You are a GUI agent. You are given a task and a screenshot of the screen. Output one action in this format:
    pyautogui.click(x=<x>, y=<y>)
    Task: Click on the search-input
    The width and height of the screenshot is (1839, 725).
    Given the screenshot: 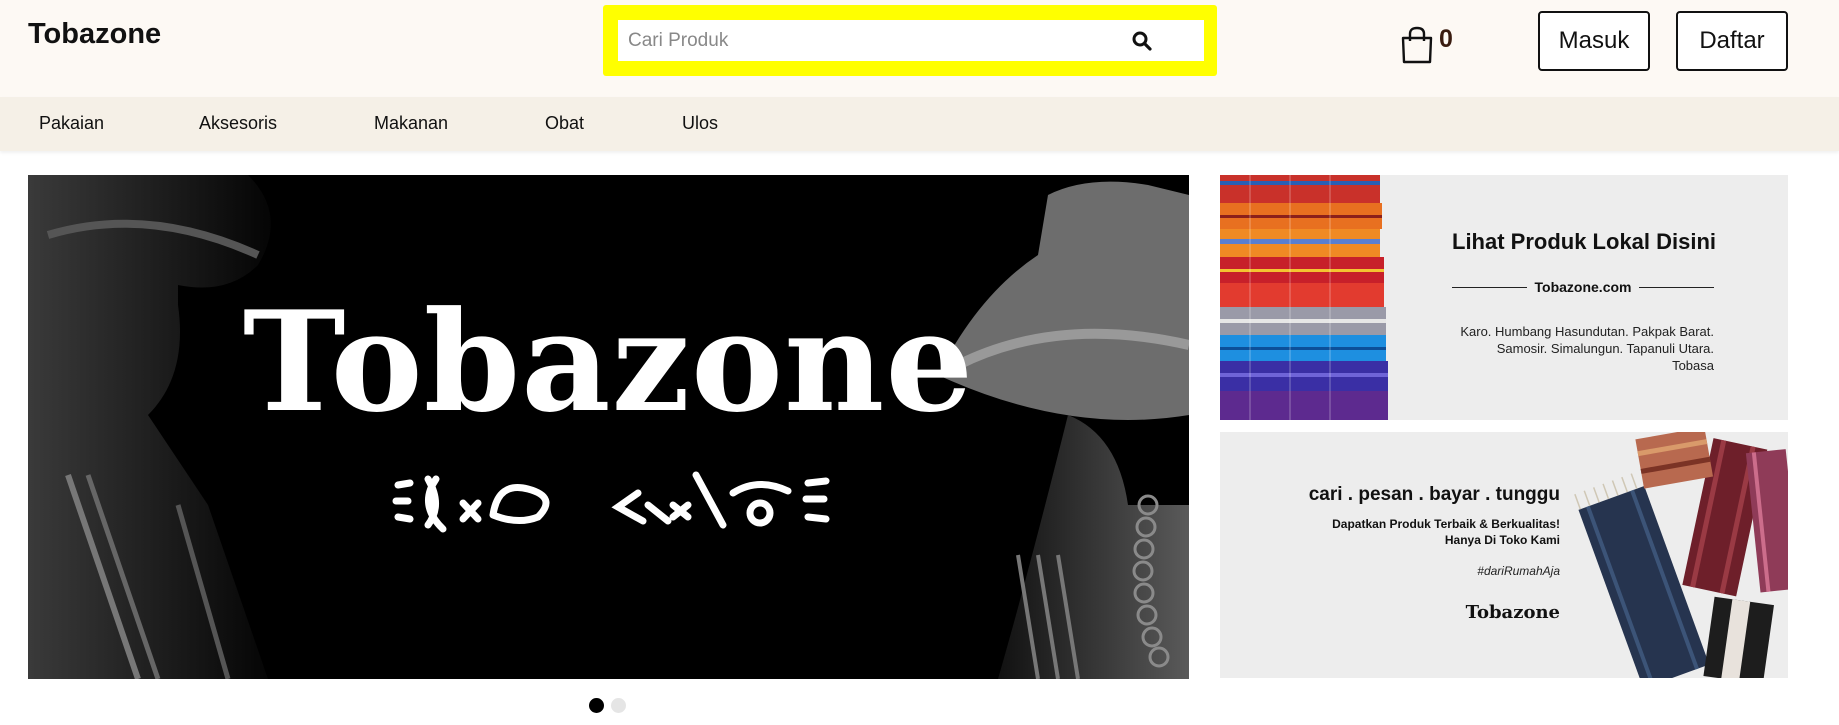 What is the action you would take?
    pyautogui.click(x=911, y=40)
    